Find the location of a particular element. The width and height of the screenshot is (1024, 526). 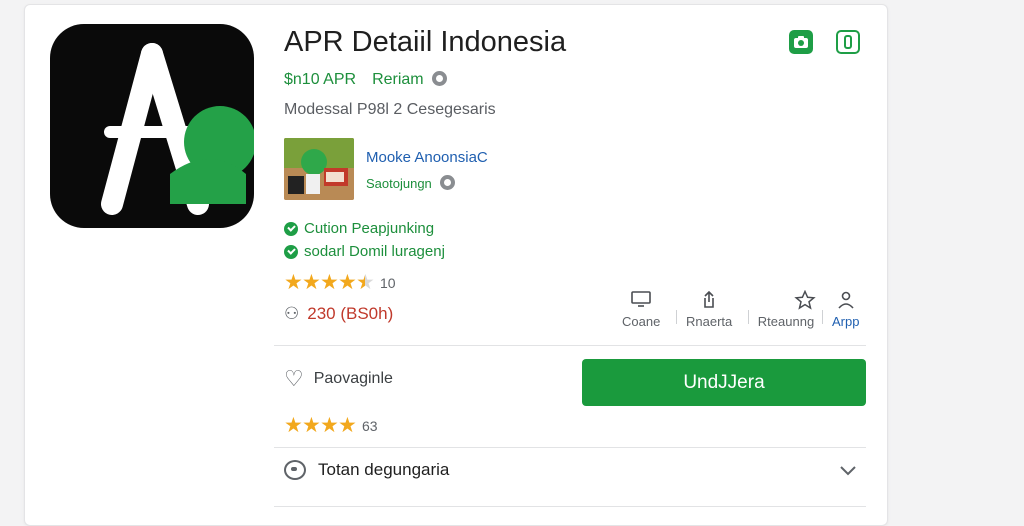

rating-count: 10 is located at coordinates (388, 283).